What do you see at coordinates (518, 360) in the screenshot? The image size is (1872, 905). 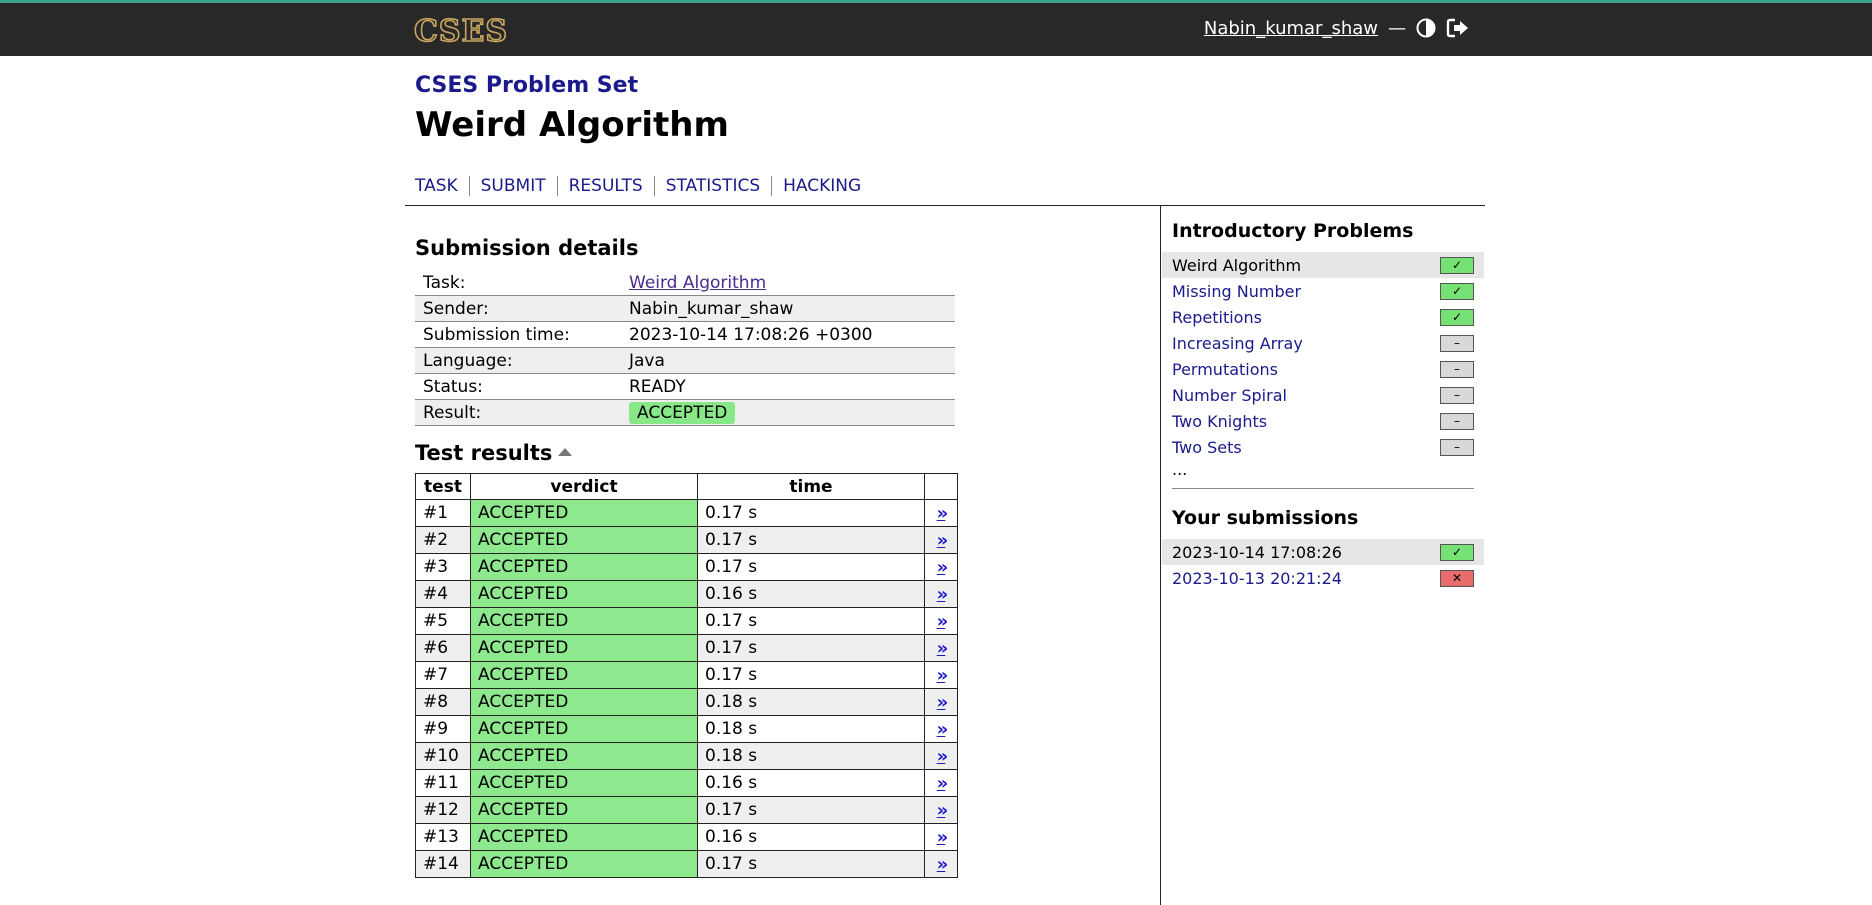 I see `detail-label: Language:` at bounding box center [518, 360].